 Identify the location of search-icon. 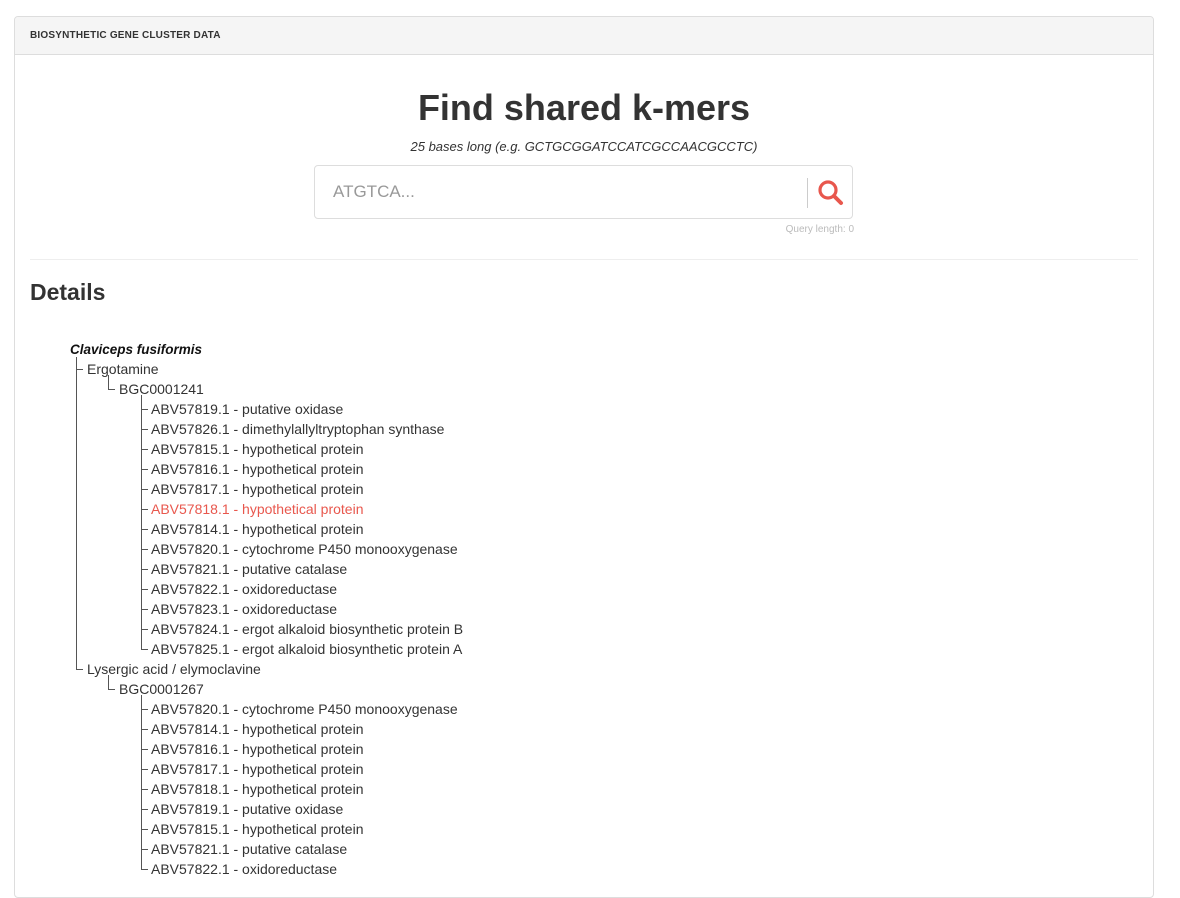
(830, 192).